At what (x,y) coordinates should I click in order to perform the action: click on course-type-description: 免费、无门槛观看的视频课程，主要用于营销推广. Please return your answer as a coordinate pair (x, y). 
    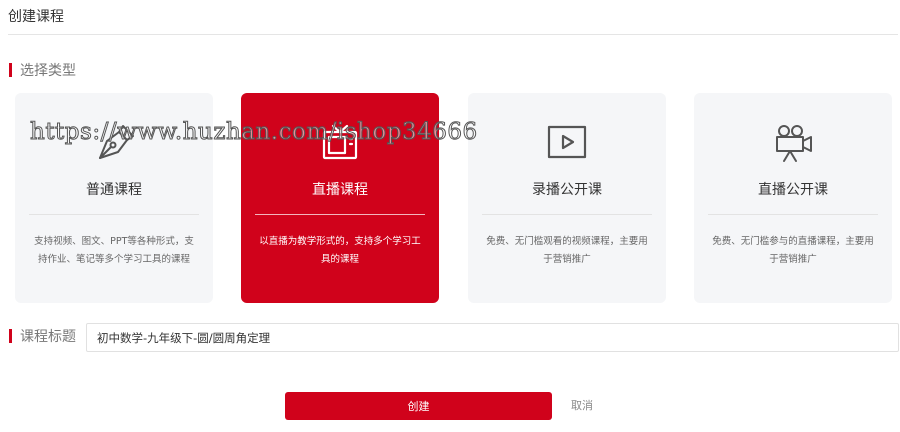
    Looking at the image, I should click on (567, 250).